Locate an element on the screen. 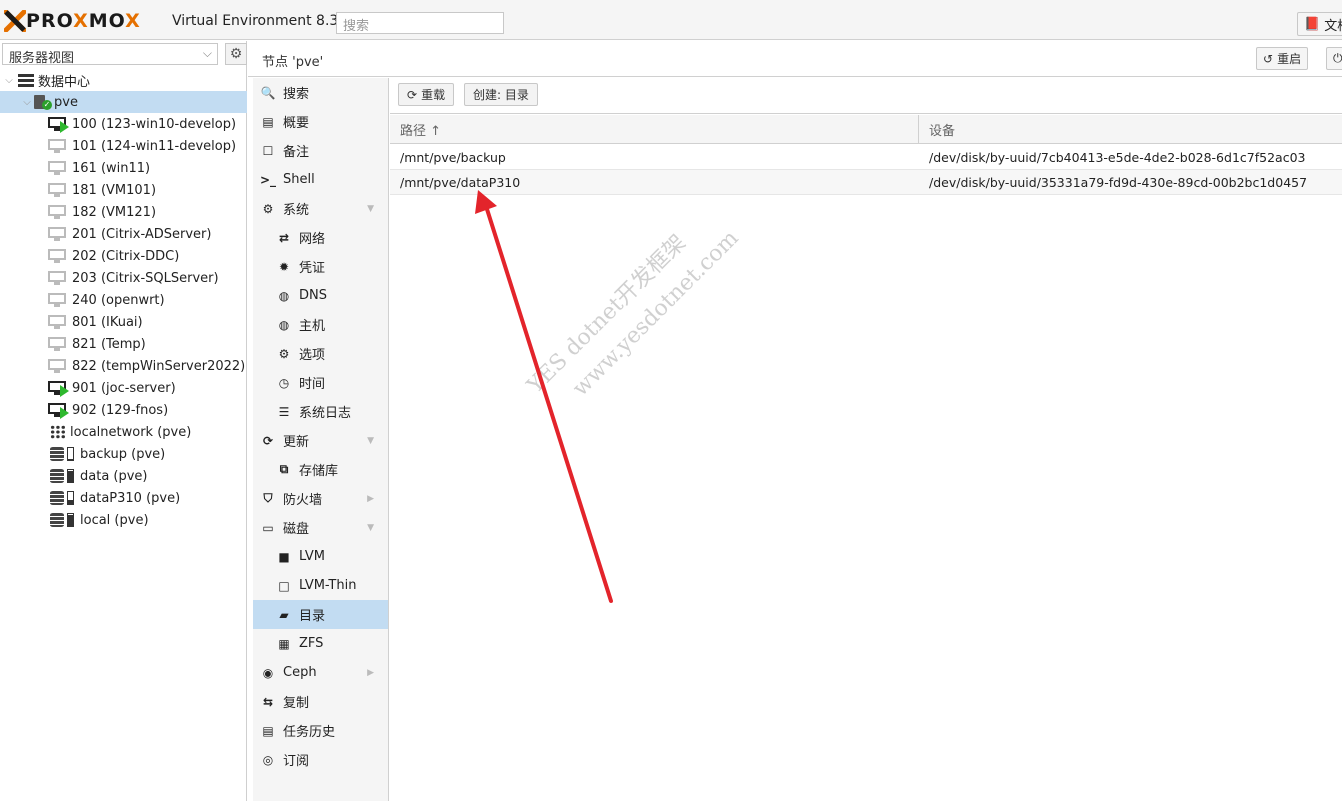 The width and height of the screenshot is (1342, 801). tree-item: 821 (Temp) is located at coordinates (123, 344).